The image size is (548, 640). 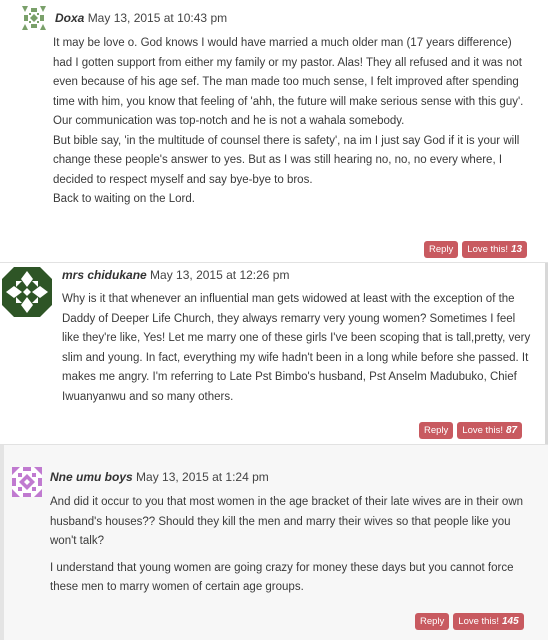 I want to click on comment-actions: Reply Love this! 13, so click(x=476, y=249).